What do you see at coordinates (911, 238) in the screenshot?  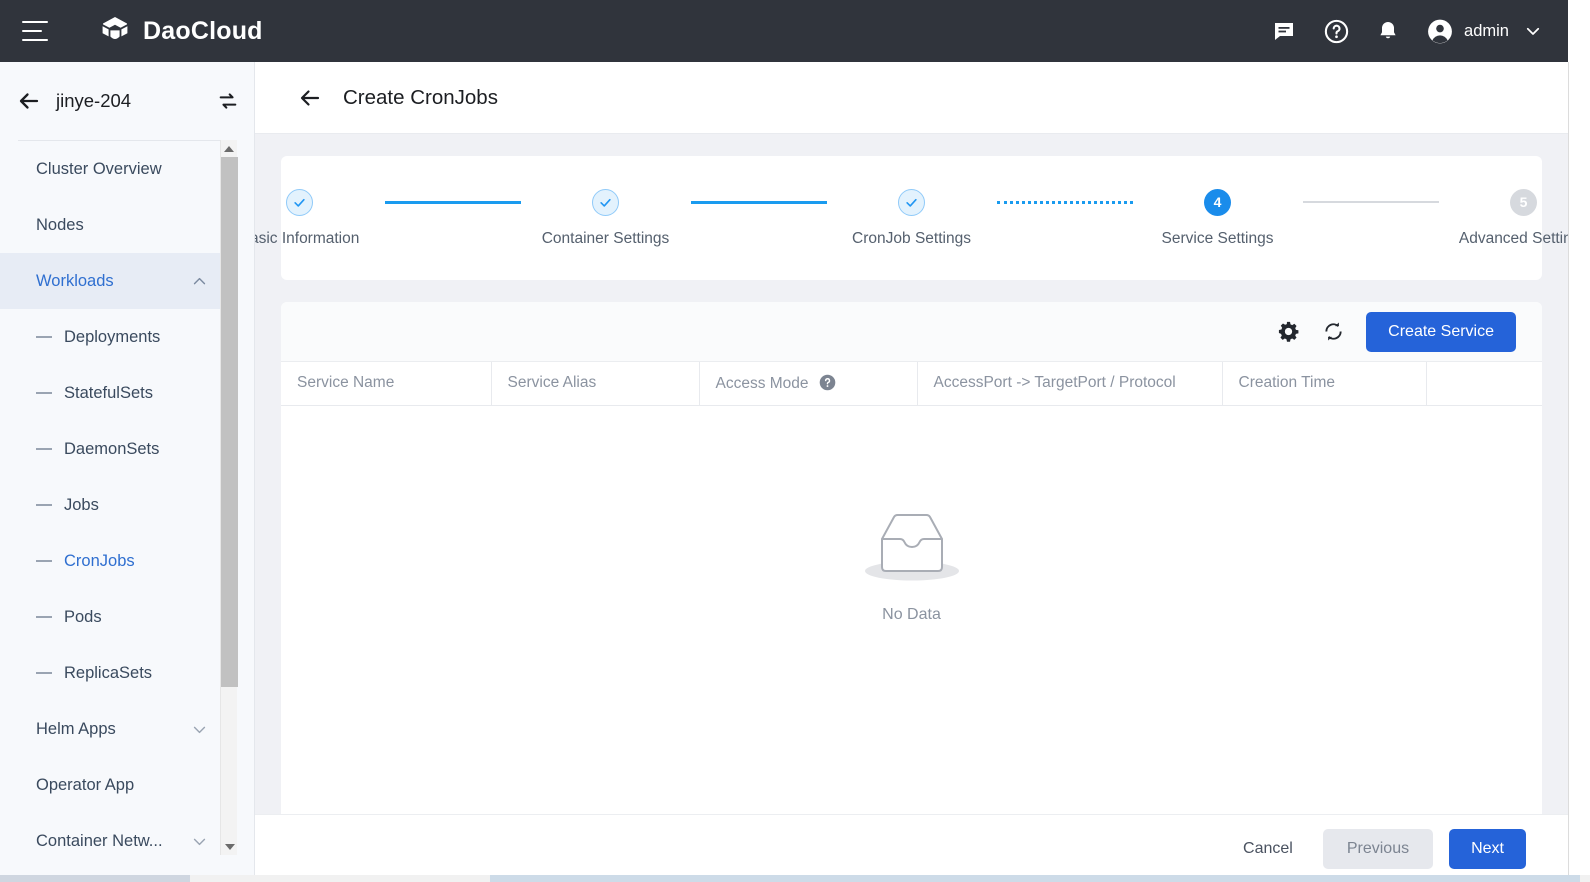 I see `step-label: CronJob Settings` at bounding box center [911, 238].